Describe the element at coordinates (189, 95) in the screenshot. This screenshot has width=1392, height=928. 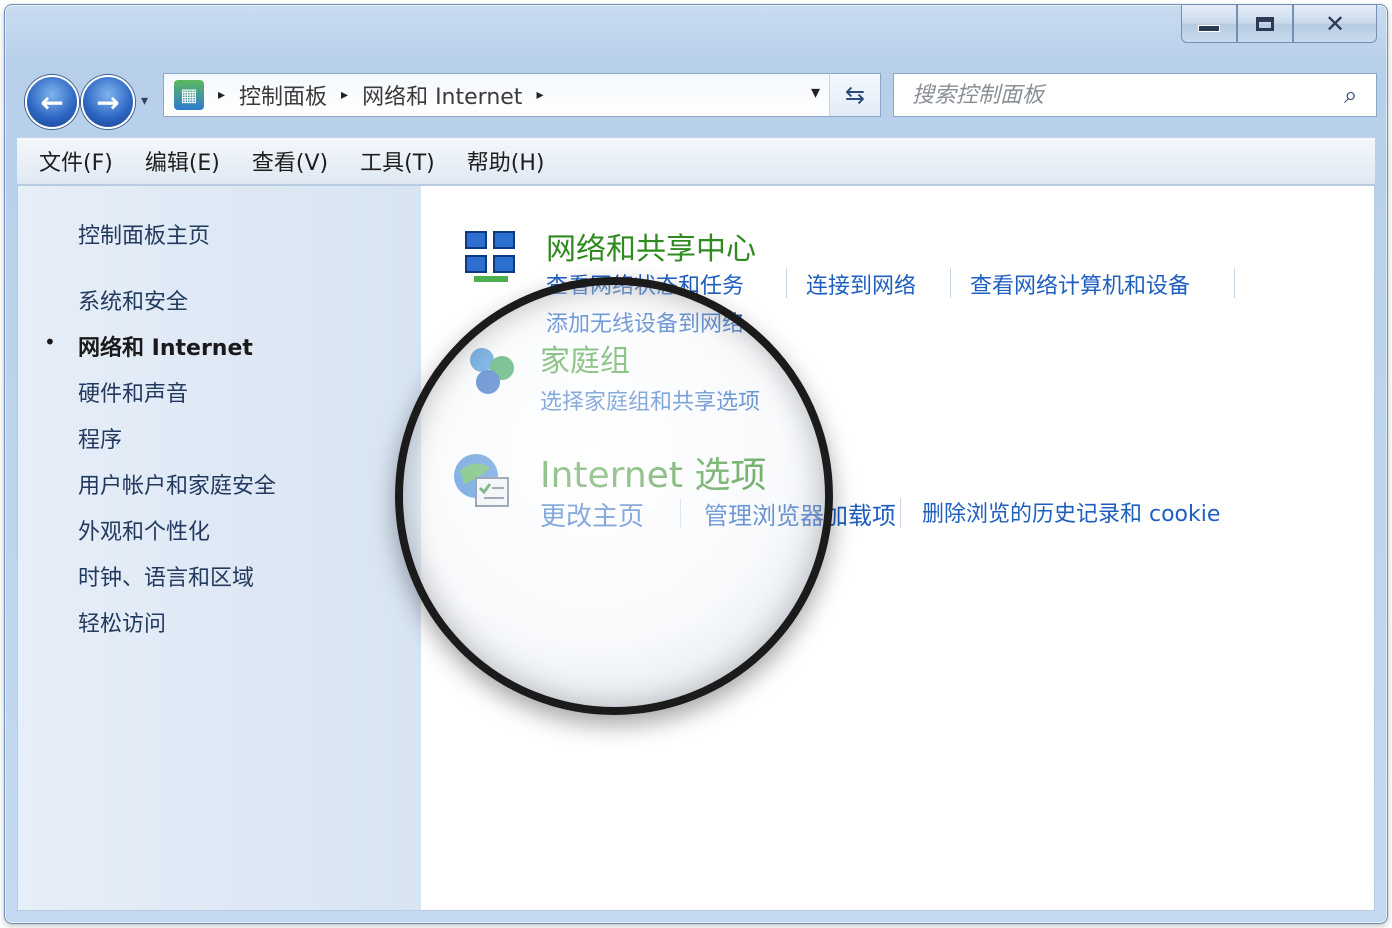
I see `control-panel-icon: ▦` at that location.